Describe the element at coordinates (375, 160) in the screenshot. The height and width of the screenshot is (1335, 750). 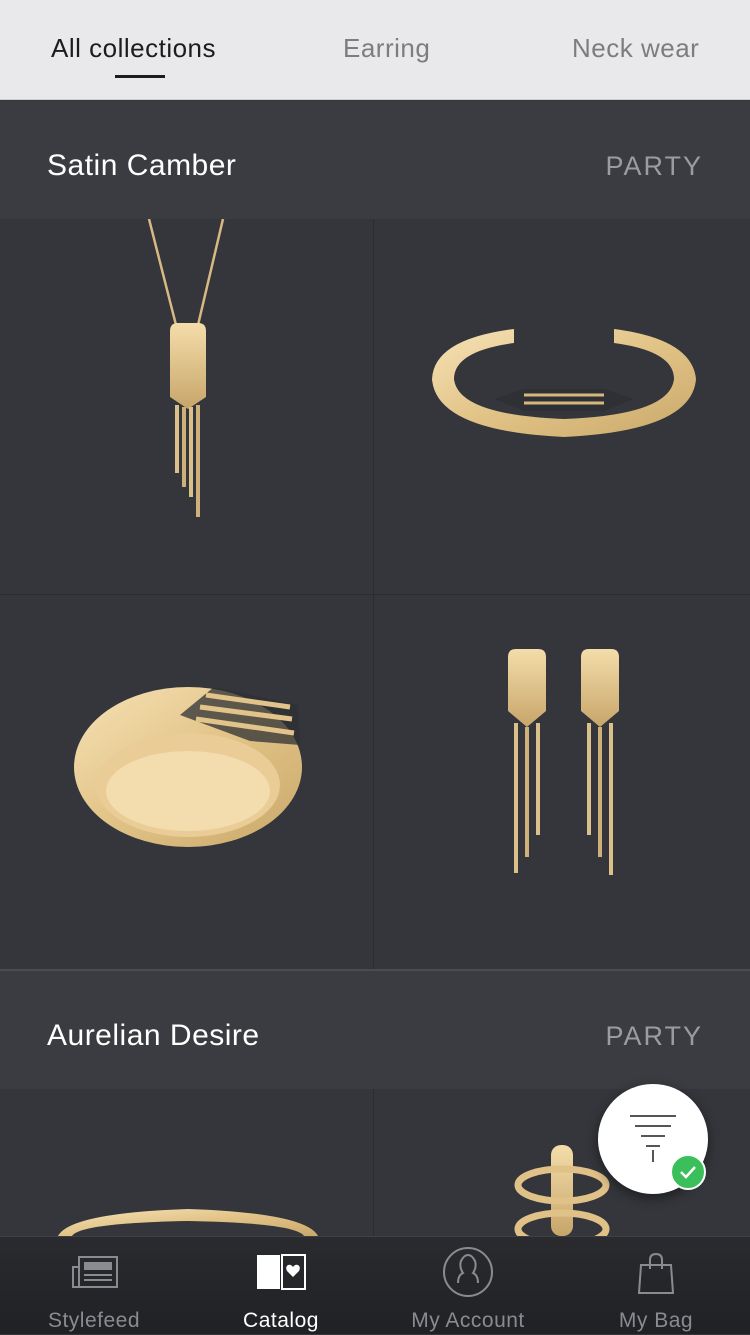
I see `collection-header-satin-camber: Satin Camber PARTY` at that location.